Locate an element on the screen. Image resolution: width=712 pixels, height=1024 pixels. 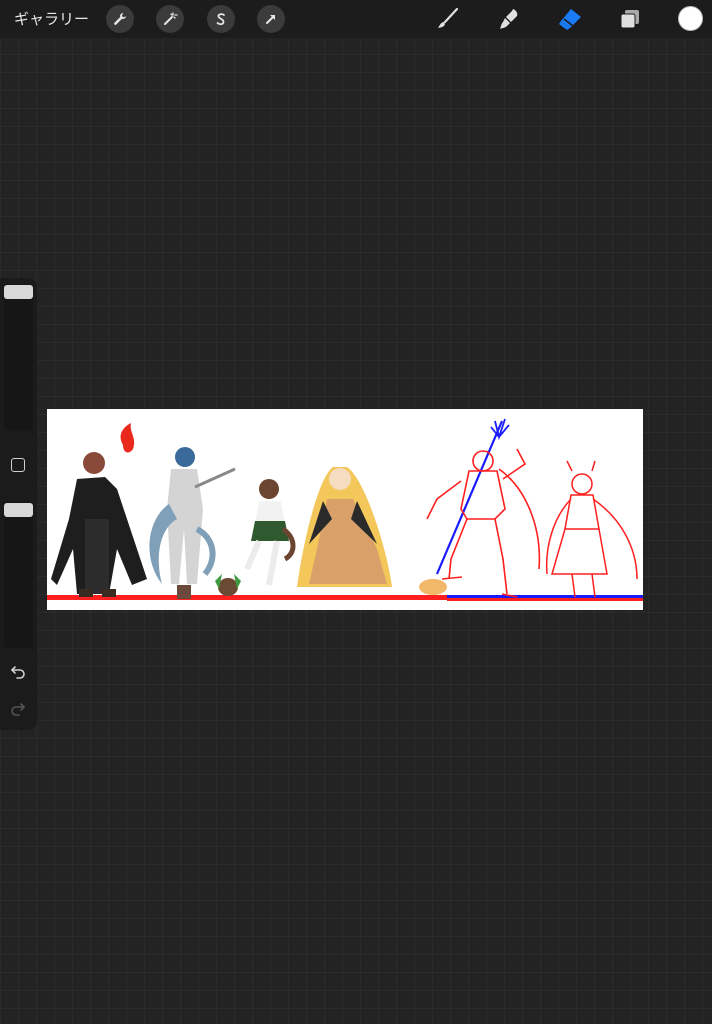
character-lineup-artwork is located at coordinates (345, 509).